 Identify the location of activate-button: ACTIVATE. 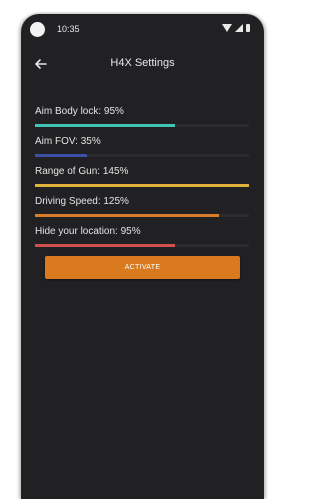
(142, 267).